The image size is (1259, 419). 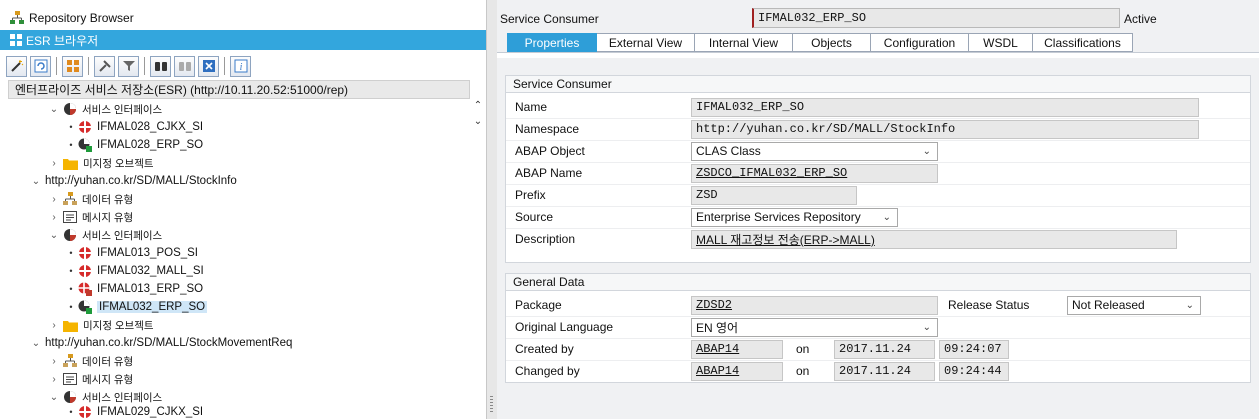 What do you see at coordinates (920, 42) in the screenshot?
I see `tab-configuration: Configuration` at bounding box center [920, 42].